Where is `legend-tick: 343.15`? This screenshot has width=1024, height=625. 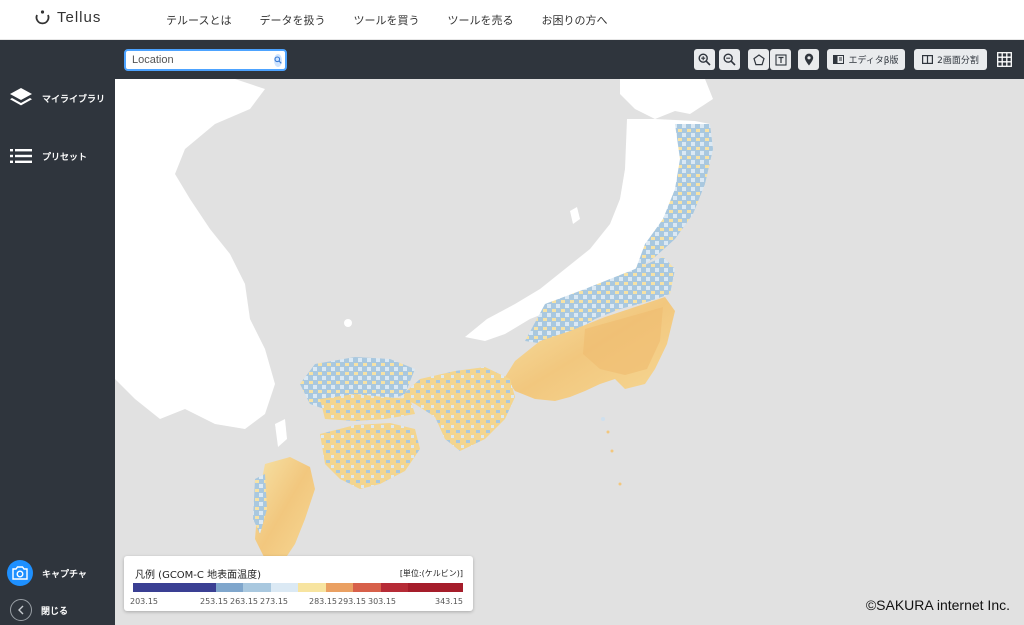
legend-tick: 343.15 is located at coordinates (449, 601).